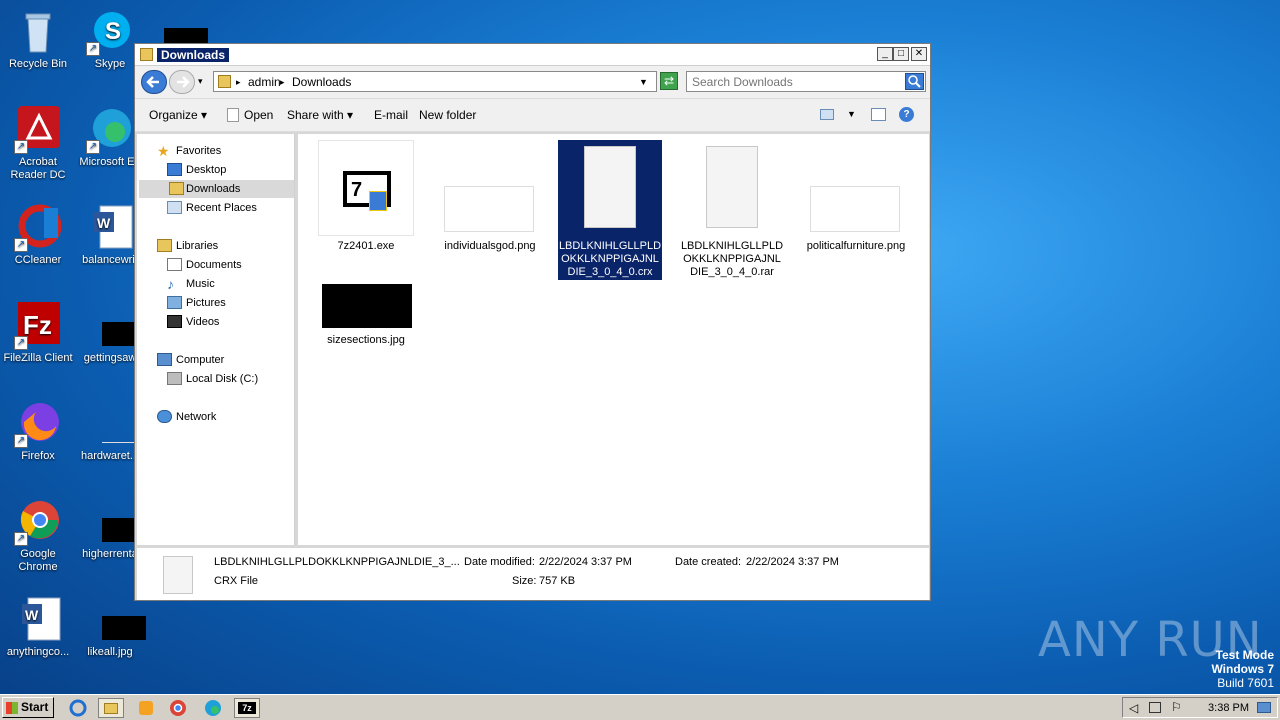  Describe the element at coordinates (164, 359) in the screenshot. I see `computer-icon` at that location.